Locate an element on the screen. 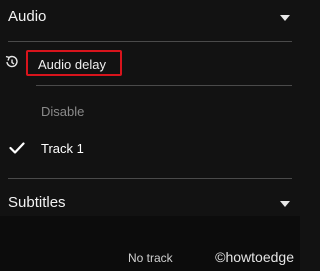 This screenshot has height=271, width=320. subtitles-section-header: Subtitles is located at coordinates (150, 203).